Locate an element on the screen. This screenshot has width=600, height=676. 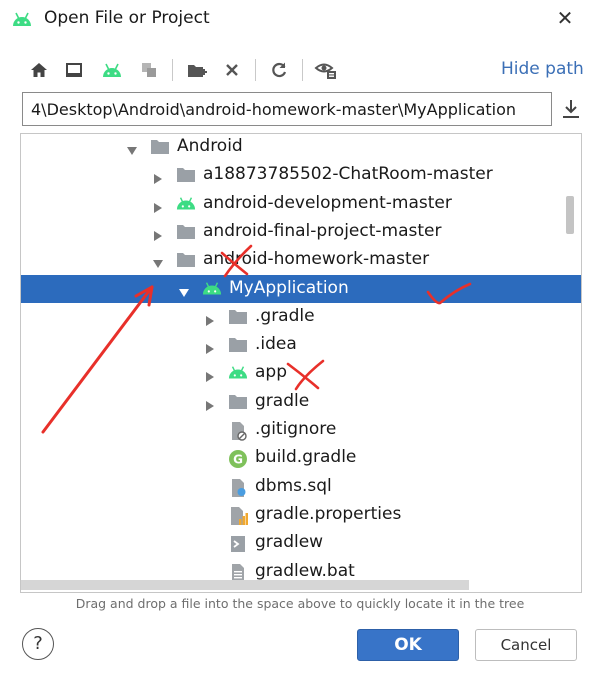
tree-node-build-gradle: Gbuild.gradle is located at coordinates (301, 458).